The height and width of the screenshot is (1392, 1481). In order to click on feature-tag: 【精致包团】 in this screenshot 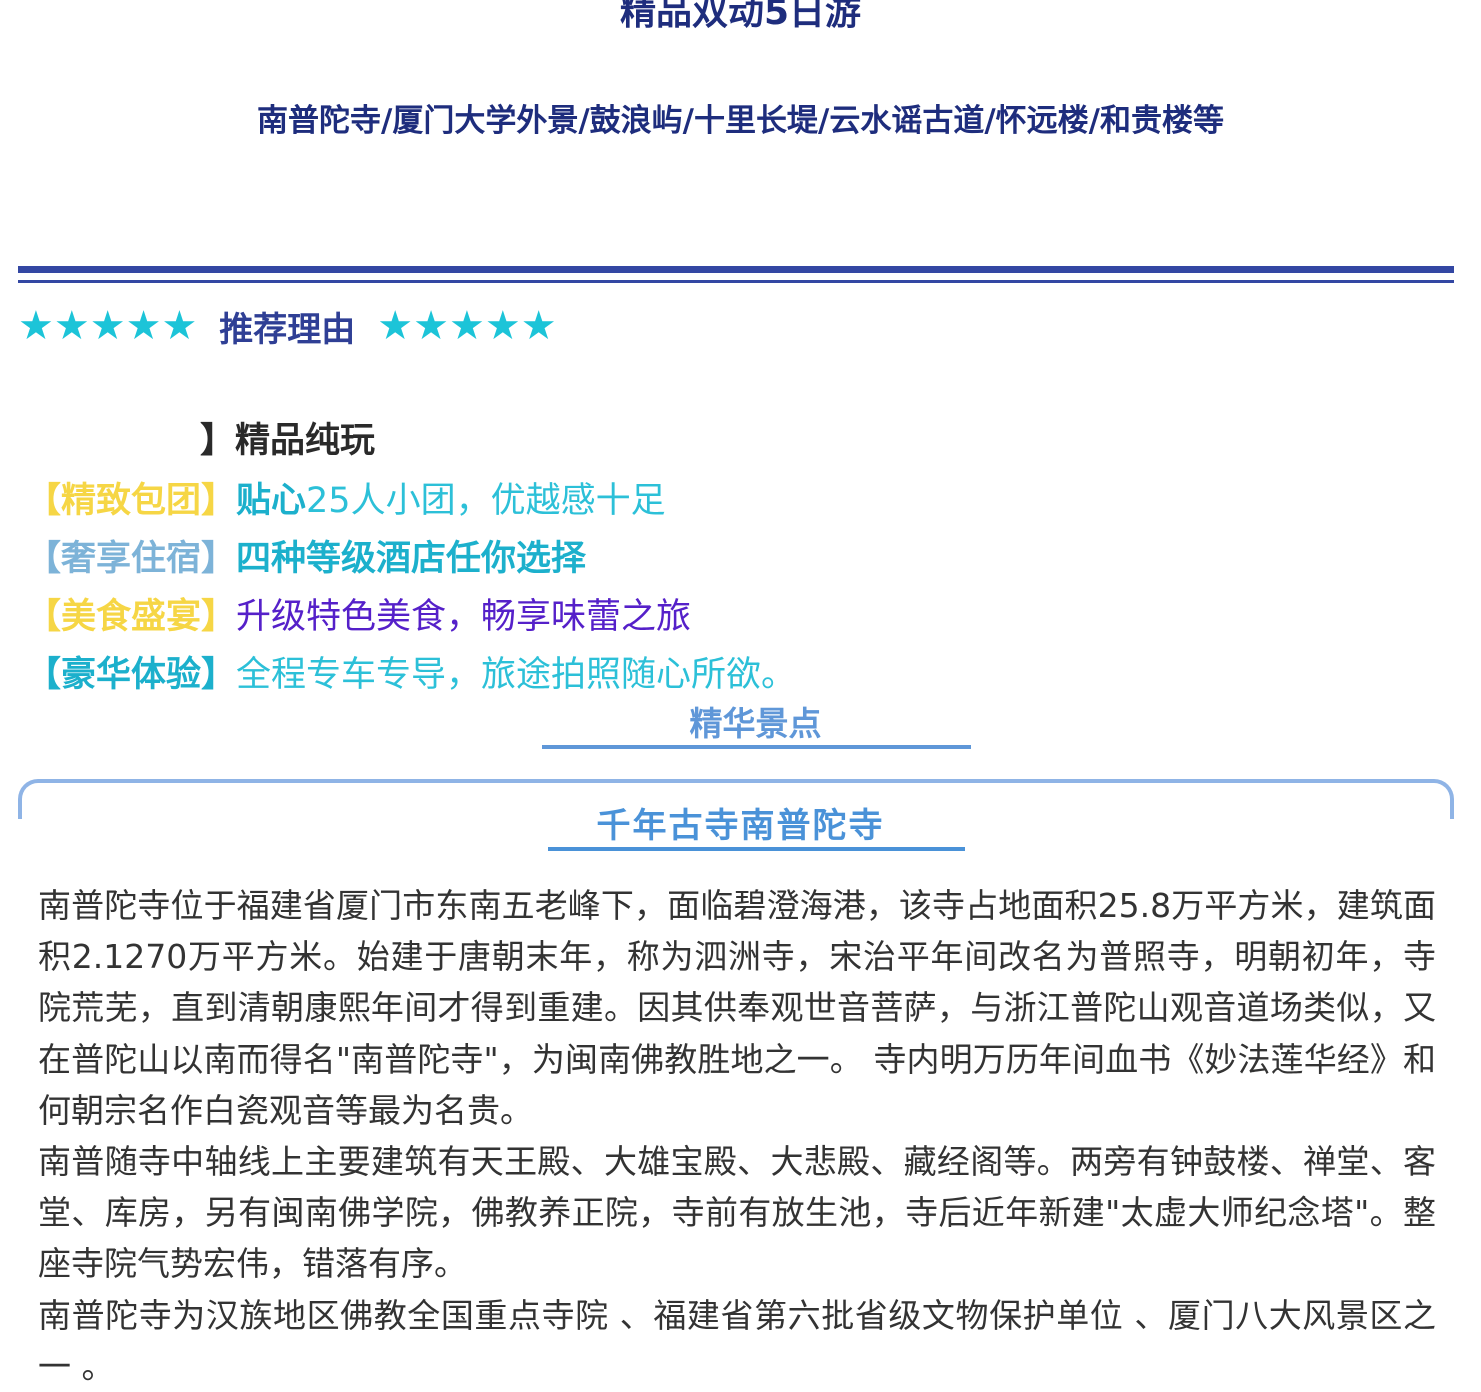, I will do `click(131, 501)`.